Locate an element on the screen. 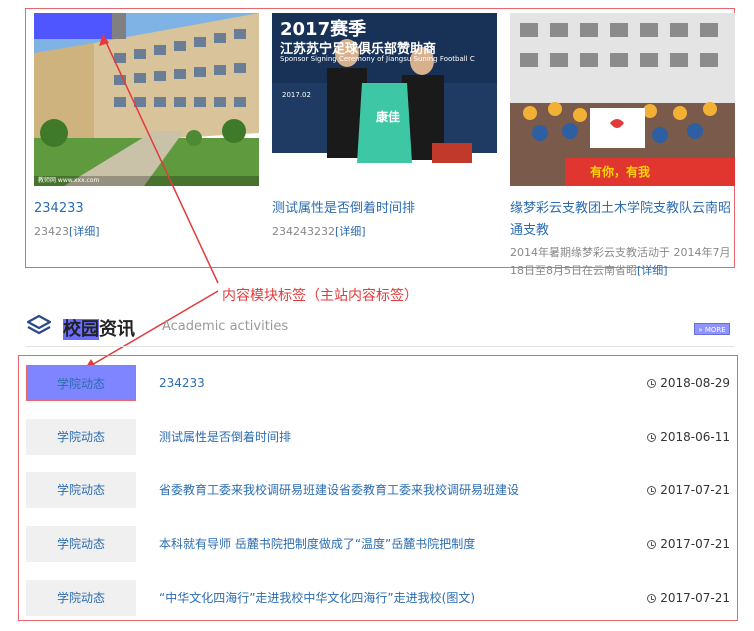 The height and width of the screenshot is (631, 754). section-title-highlight: 校园 is located at coordinates (81, 329).